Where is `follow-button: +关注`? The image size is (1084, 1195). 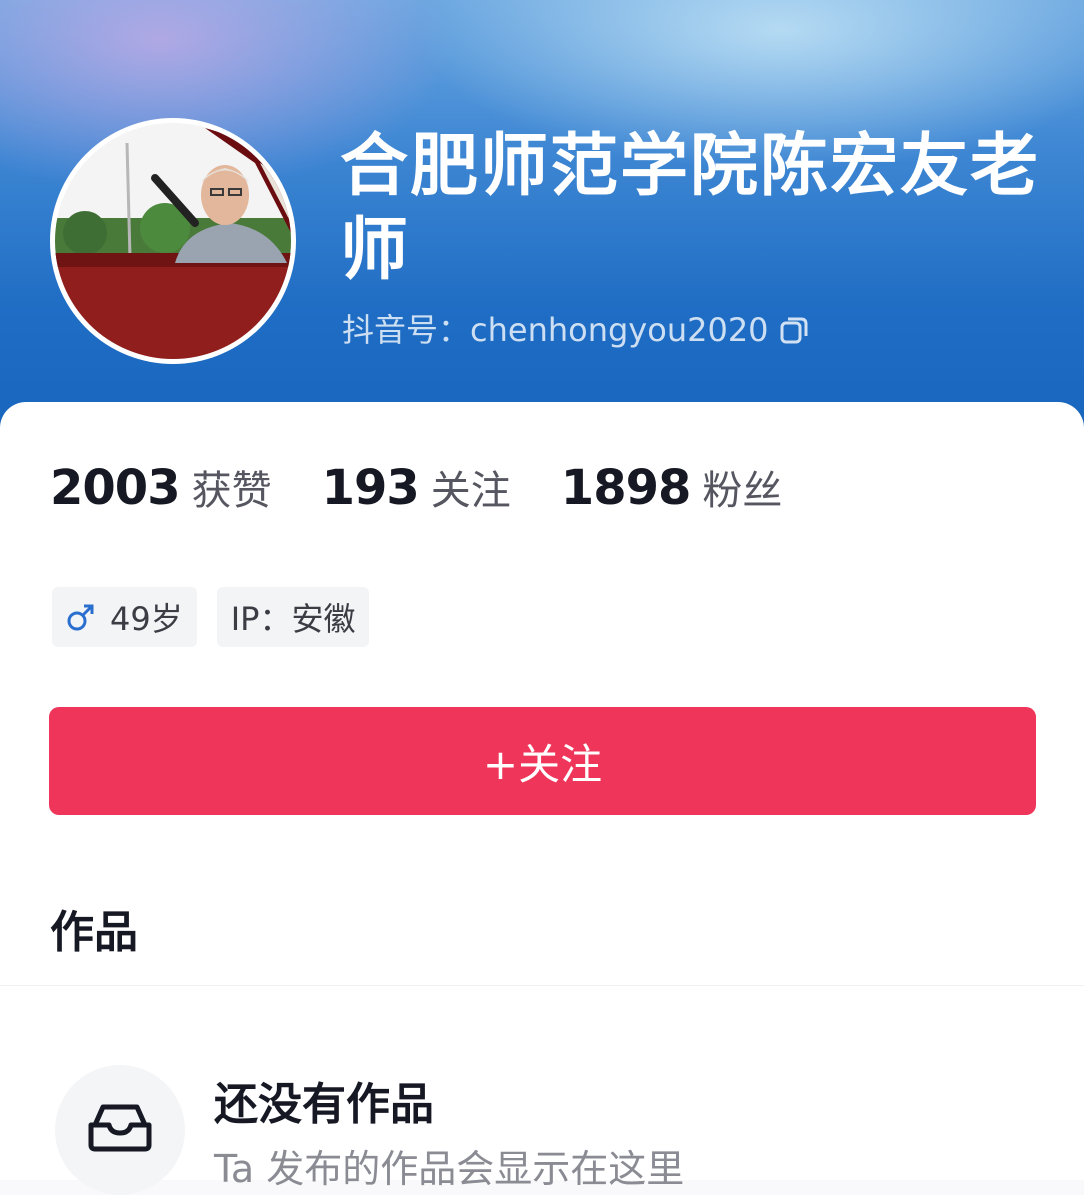 follow-button: +关注 is located at coordinates (542, 761).